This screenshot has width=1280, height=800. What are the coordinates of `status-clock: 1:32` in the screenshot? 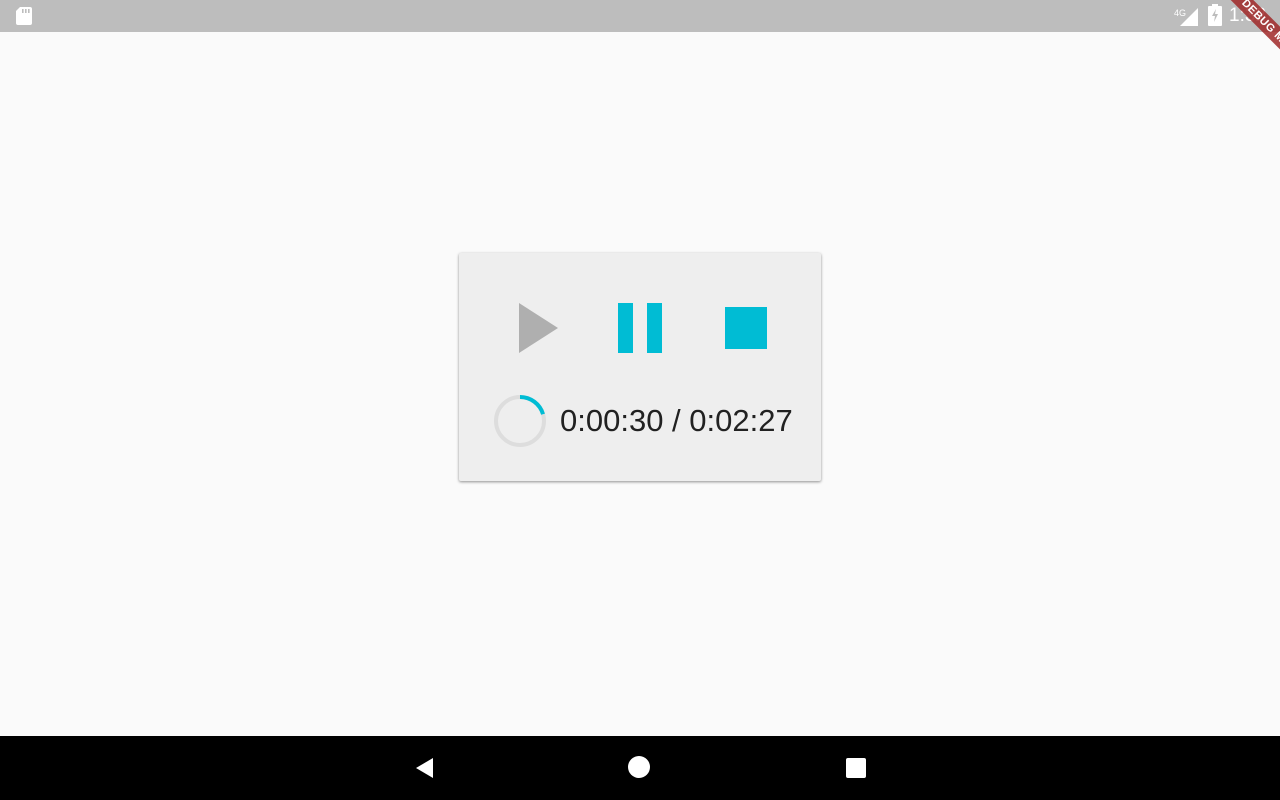 It's located at (1247, 15).